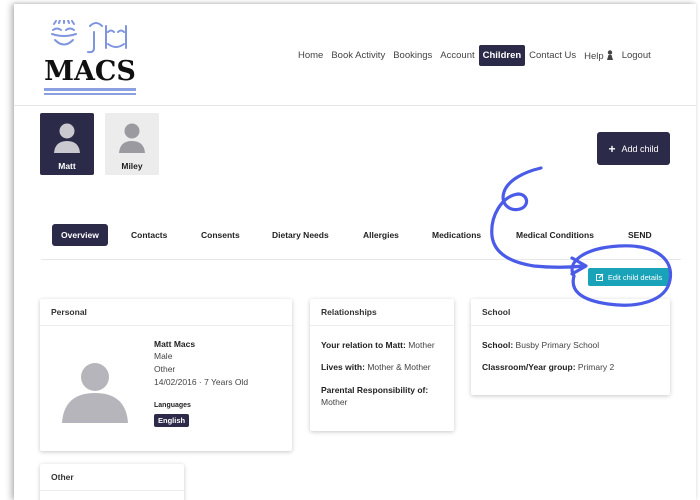 The height and width of the screenshot is (500, 700). What do you see at coordinates (220, 235) in the screenshot?
I see `tab-consents: Consents` at bounding box center [220, 235].